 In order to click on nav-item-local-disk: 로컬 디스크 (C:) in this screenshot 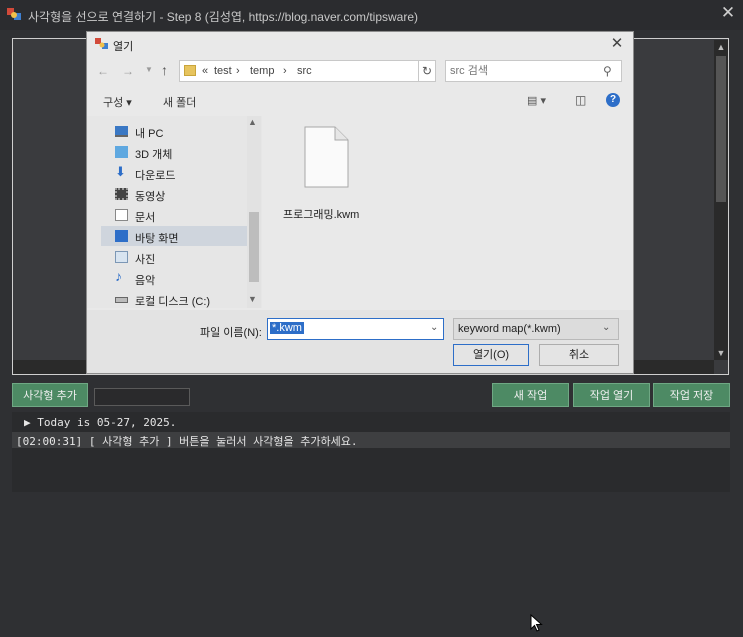, I will do `click(176, 299)`.